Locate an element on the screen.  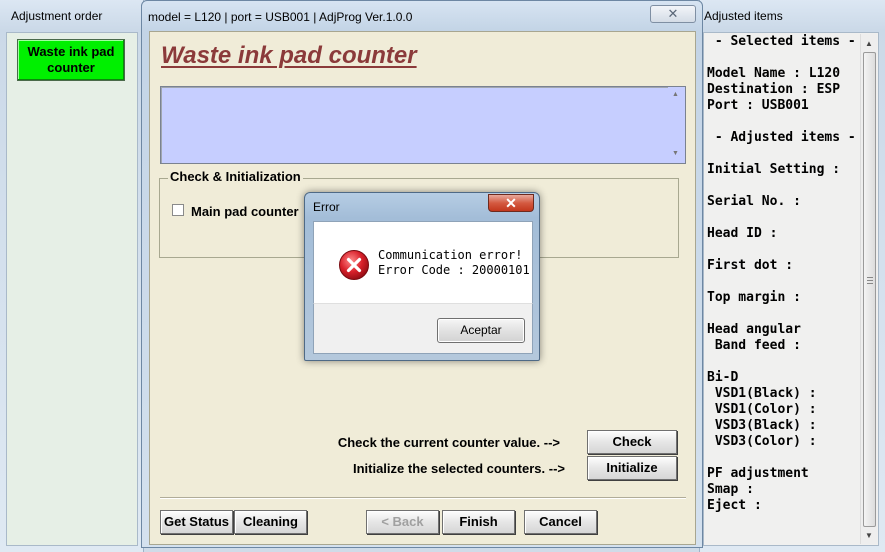
error-dialog-close-button: ✕ is located at coordinates (511, 203).